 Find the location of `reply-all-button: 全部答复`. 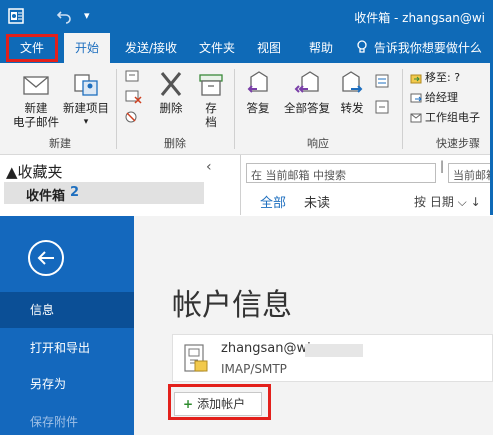

reply-all-button: 全部答复 is located at coordinates (307, 92).